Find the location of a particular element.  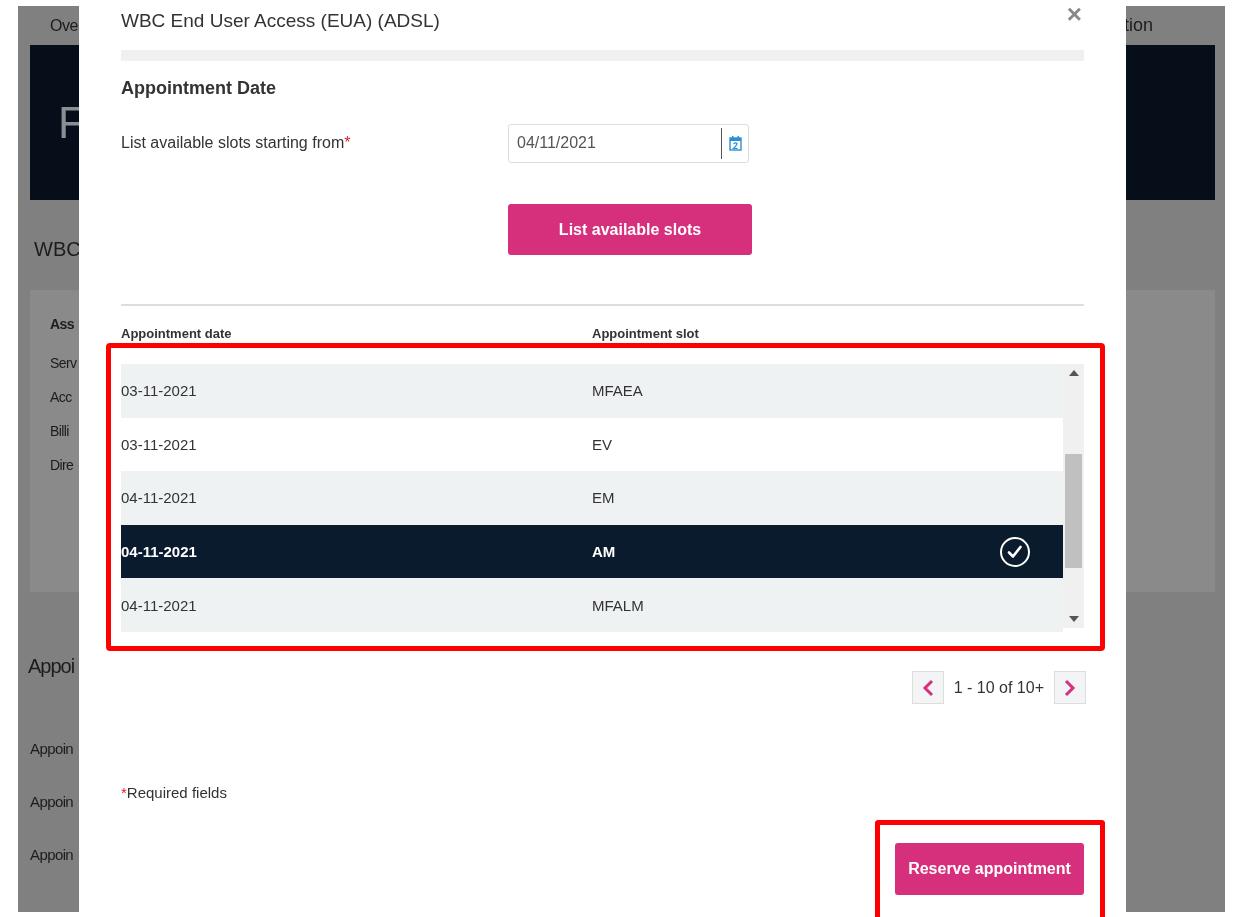

panel-heading: Ass is located at coordinates (62, 324).